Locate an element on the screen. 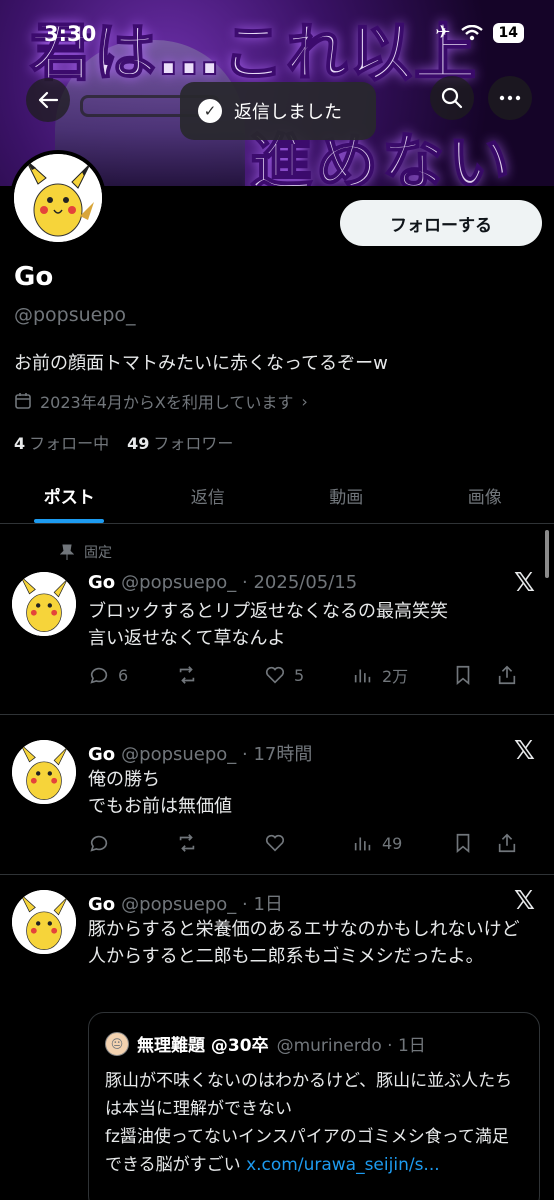 Image resolution: width=554 pixels, height=1200 pixels. pinned-label: 固定 is located at coordinates (98, 553).